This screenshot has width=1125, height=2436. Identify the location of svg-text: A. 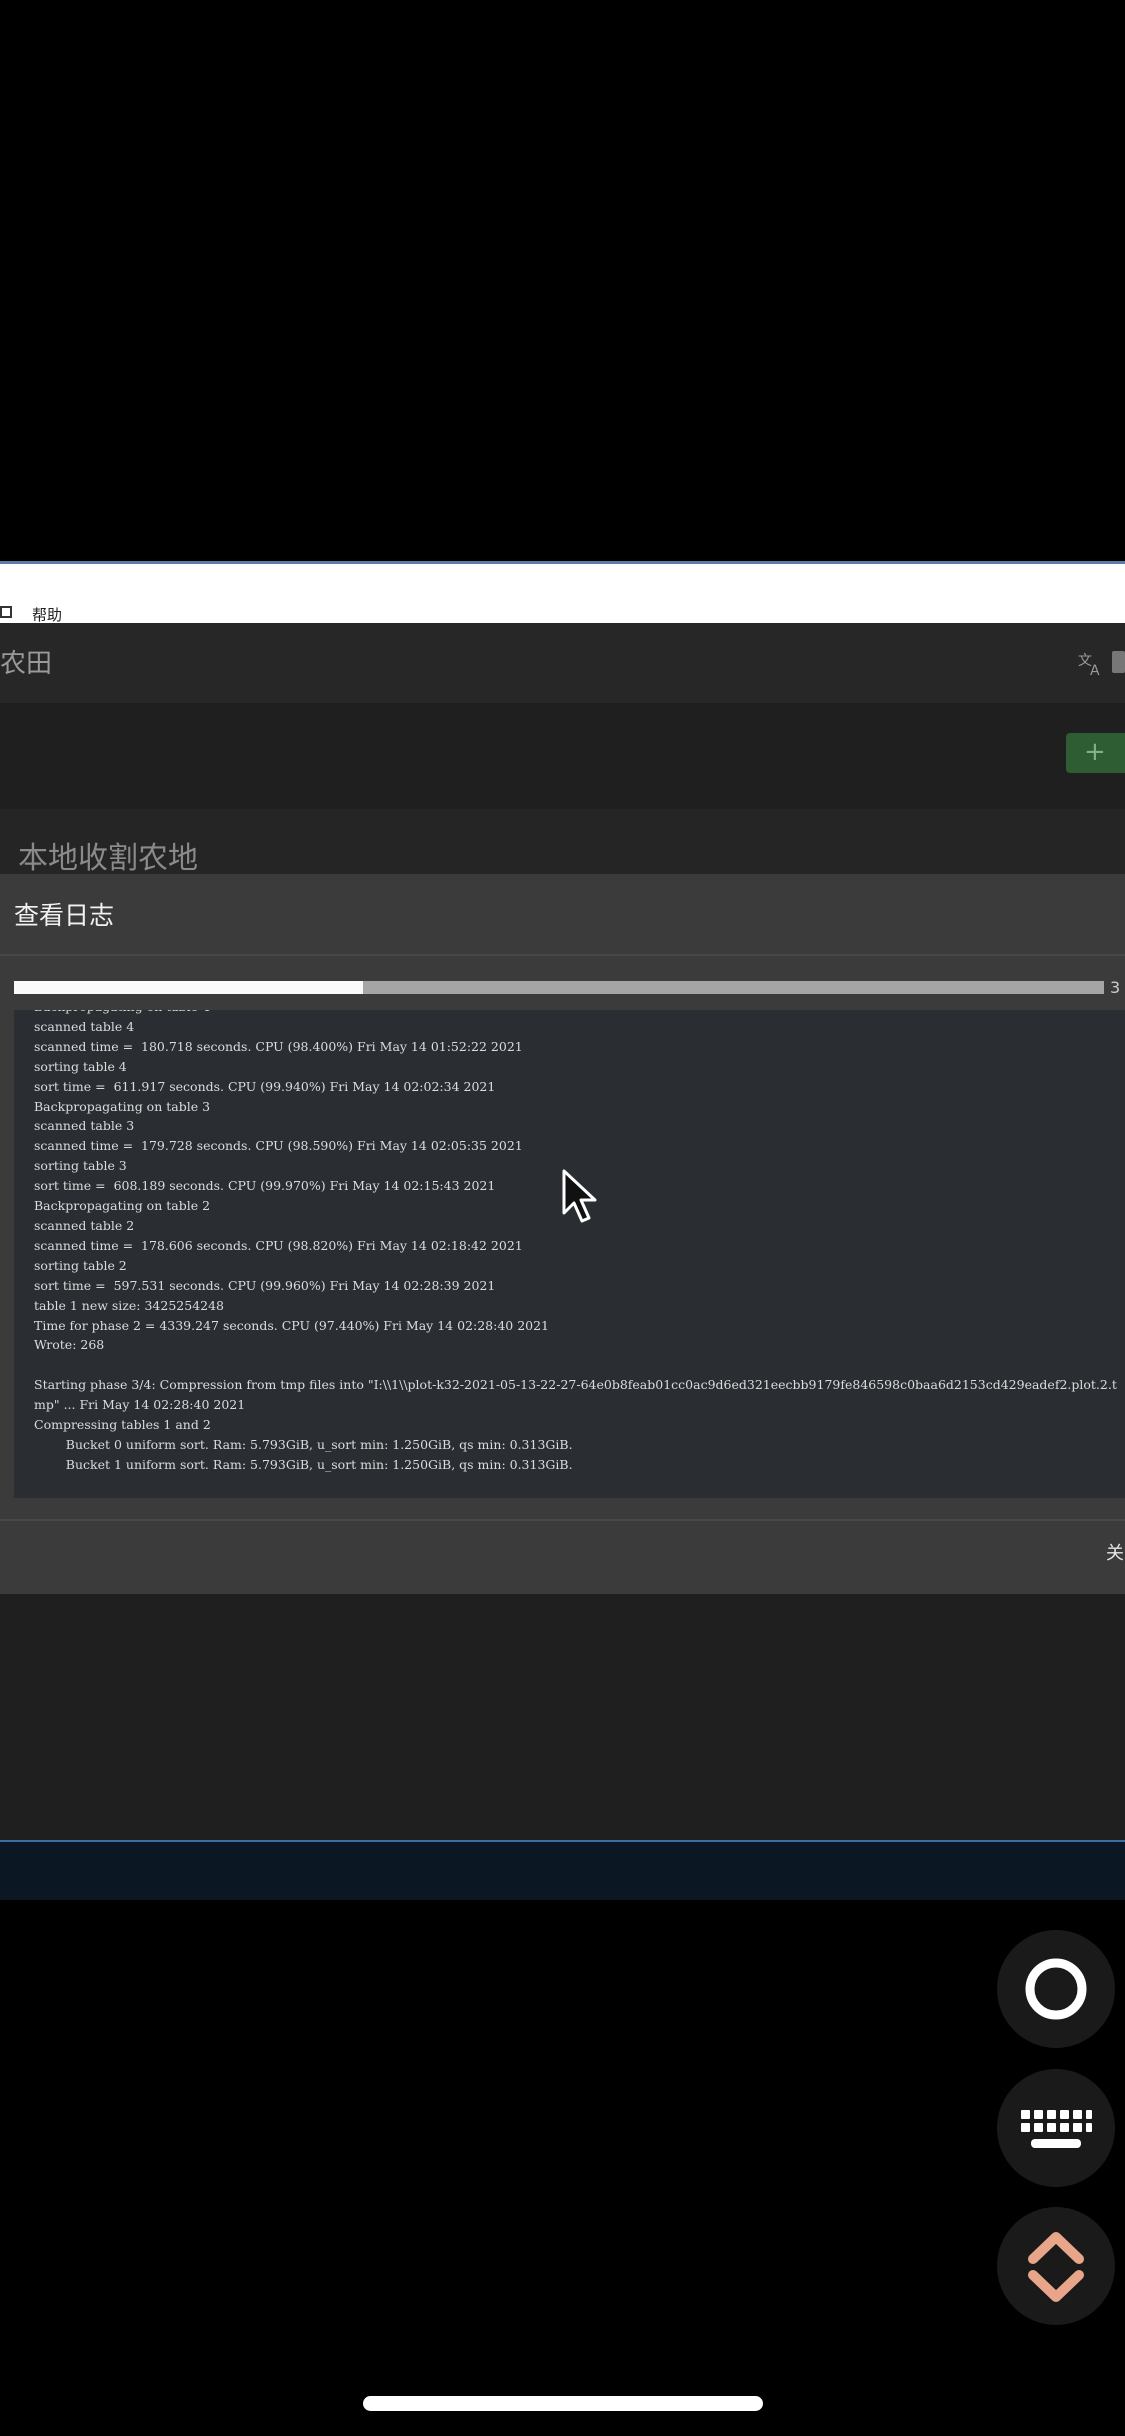
(1095, 670).